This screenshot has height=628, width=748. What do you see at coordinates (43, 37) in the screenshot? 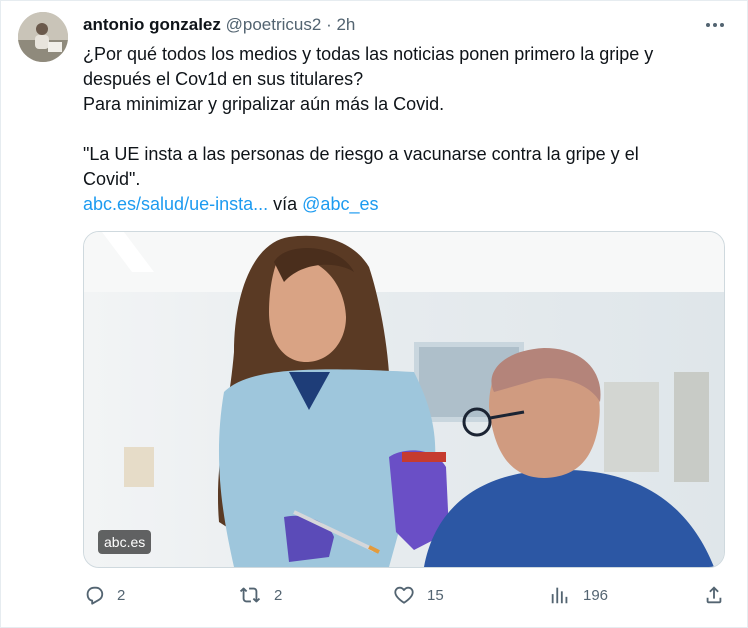
I see `author-avatar` at bounding box center [43, 37].